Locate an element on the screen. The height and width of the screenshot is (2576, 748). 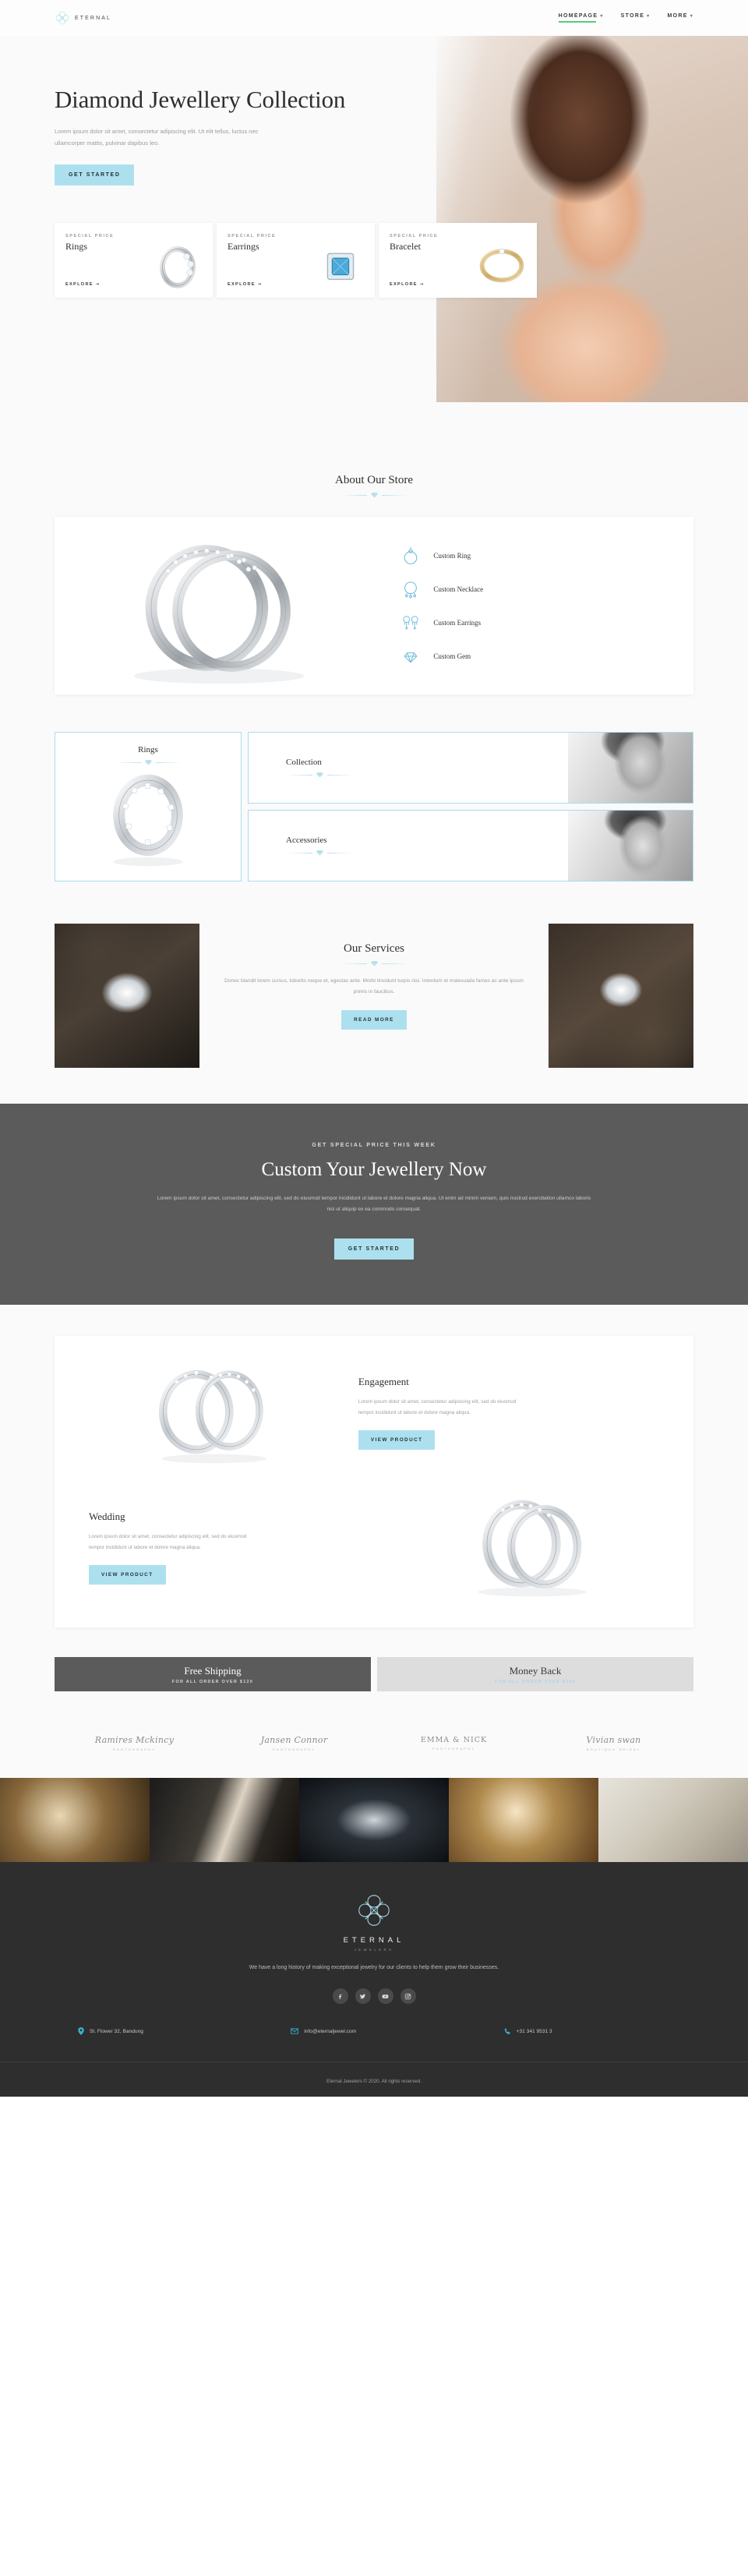
nav-item-store: STORE ▾ is located at coordinates (636, 18).